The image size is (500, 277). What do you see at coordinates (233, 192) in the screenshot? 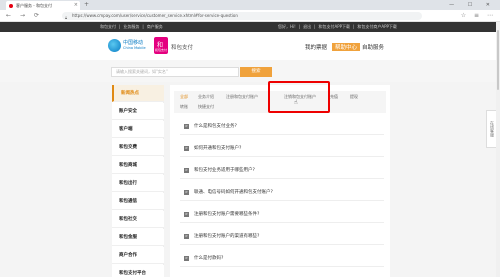
I see `question-text: 联通、电信号码如何开通和包支付账户?` at bounding box center [233, 192].